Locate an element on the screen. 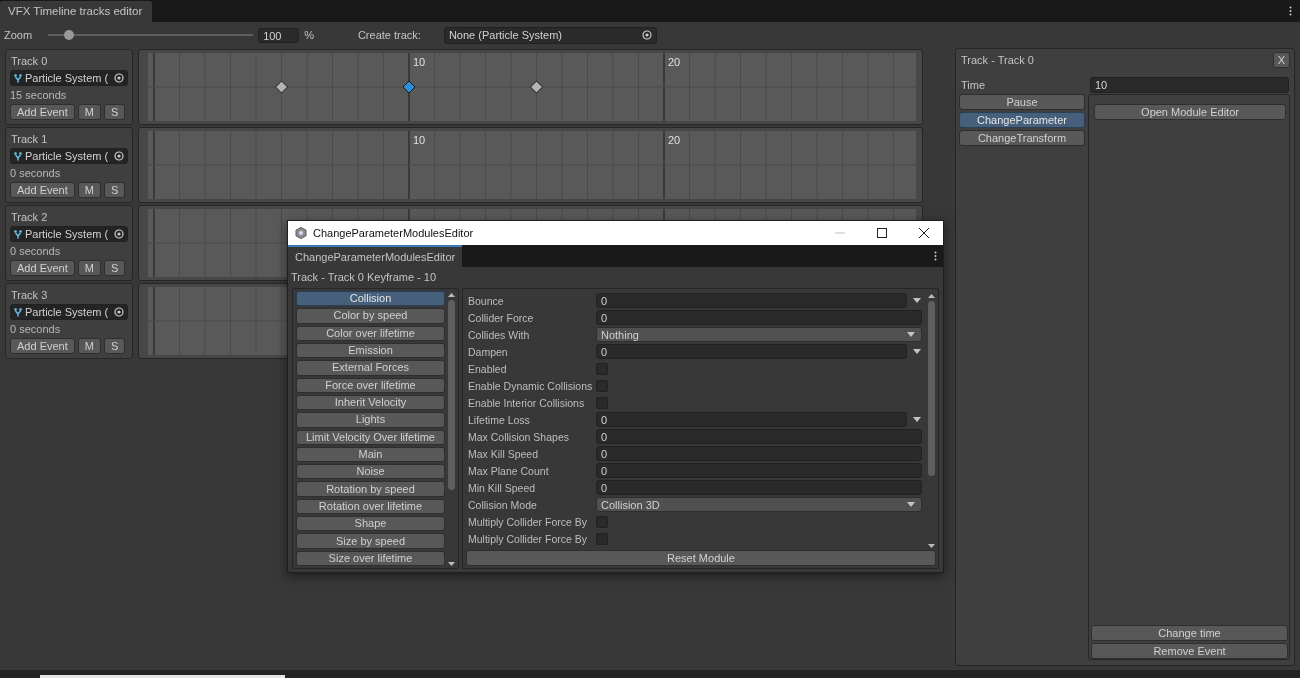  module-list-item: Noise is located at coordinates (370, 472).